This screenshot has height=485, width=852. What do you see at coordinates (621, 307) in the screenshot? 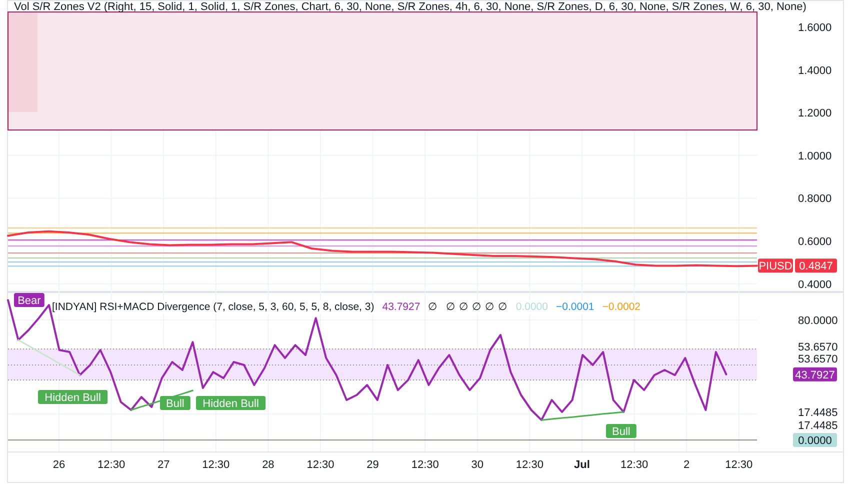
I see `legend-value: −0.0002` at bounding box center [621, 307].